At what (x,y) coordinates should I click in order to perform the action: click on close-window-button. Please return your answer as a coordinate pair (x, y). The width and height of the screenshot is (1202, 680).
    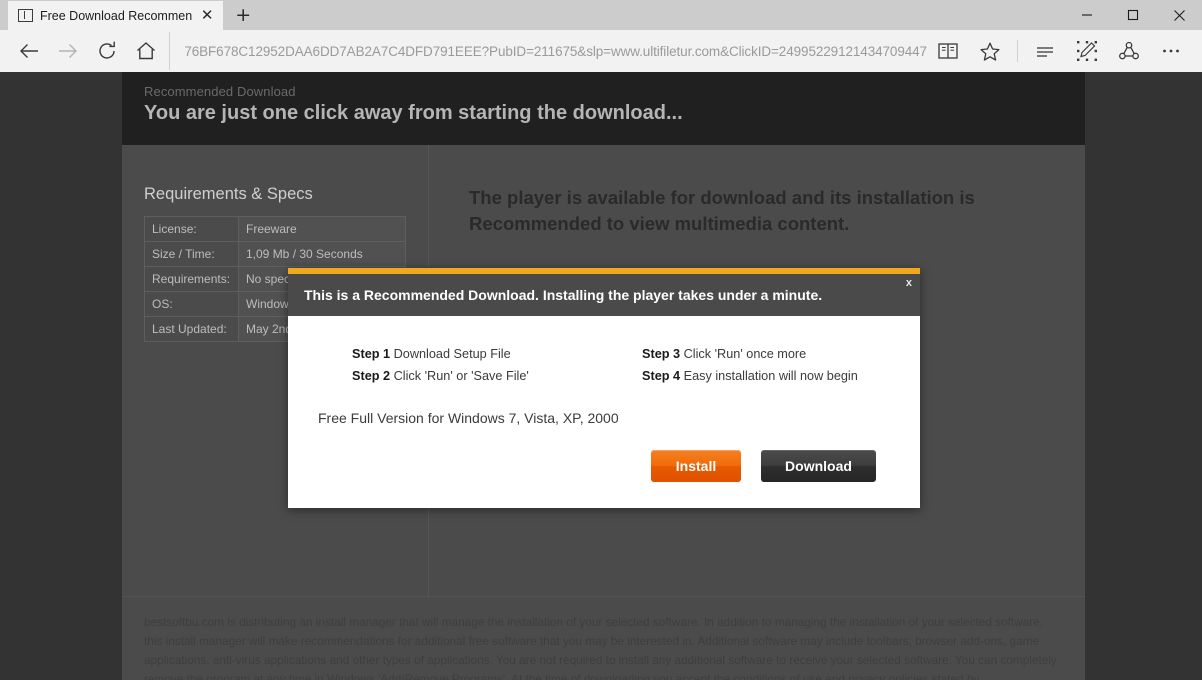
    Looking at the image, I should click on (1179, 15).